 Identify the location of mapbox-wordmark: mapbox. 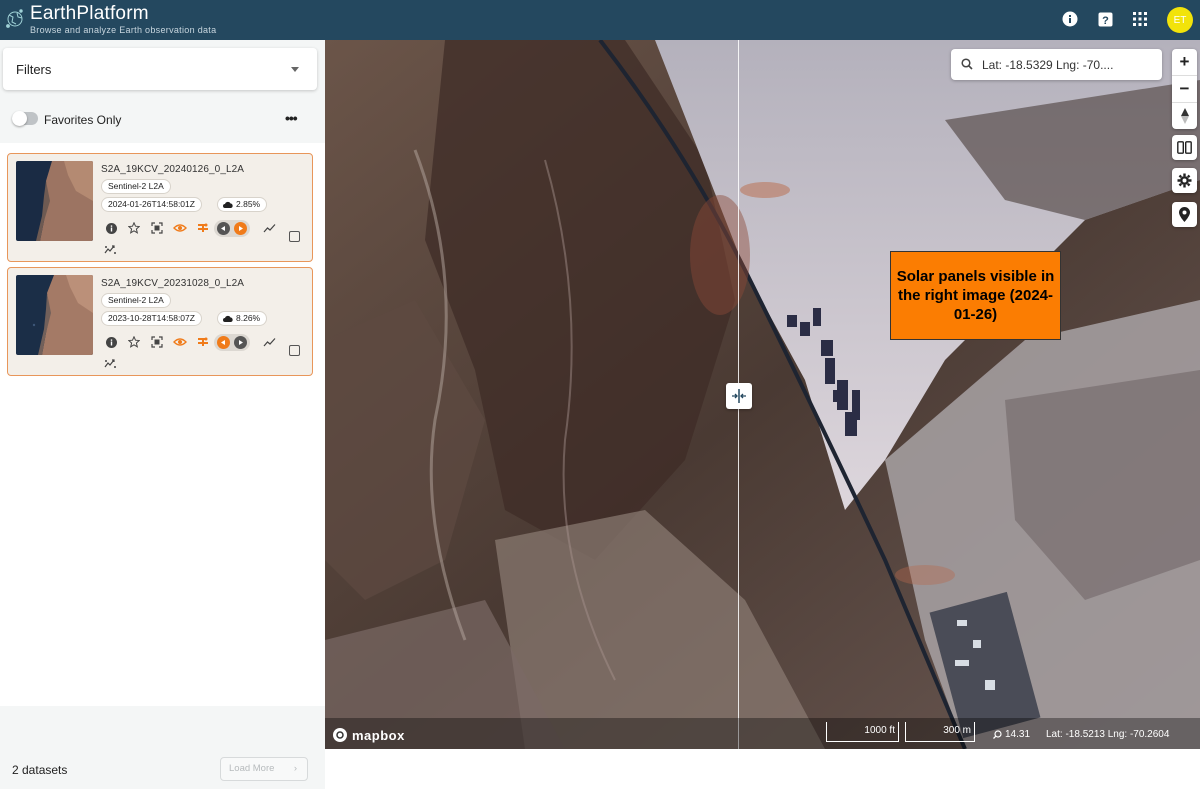
(378, 735).